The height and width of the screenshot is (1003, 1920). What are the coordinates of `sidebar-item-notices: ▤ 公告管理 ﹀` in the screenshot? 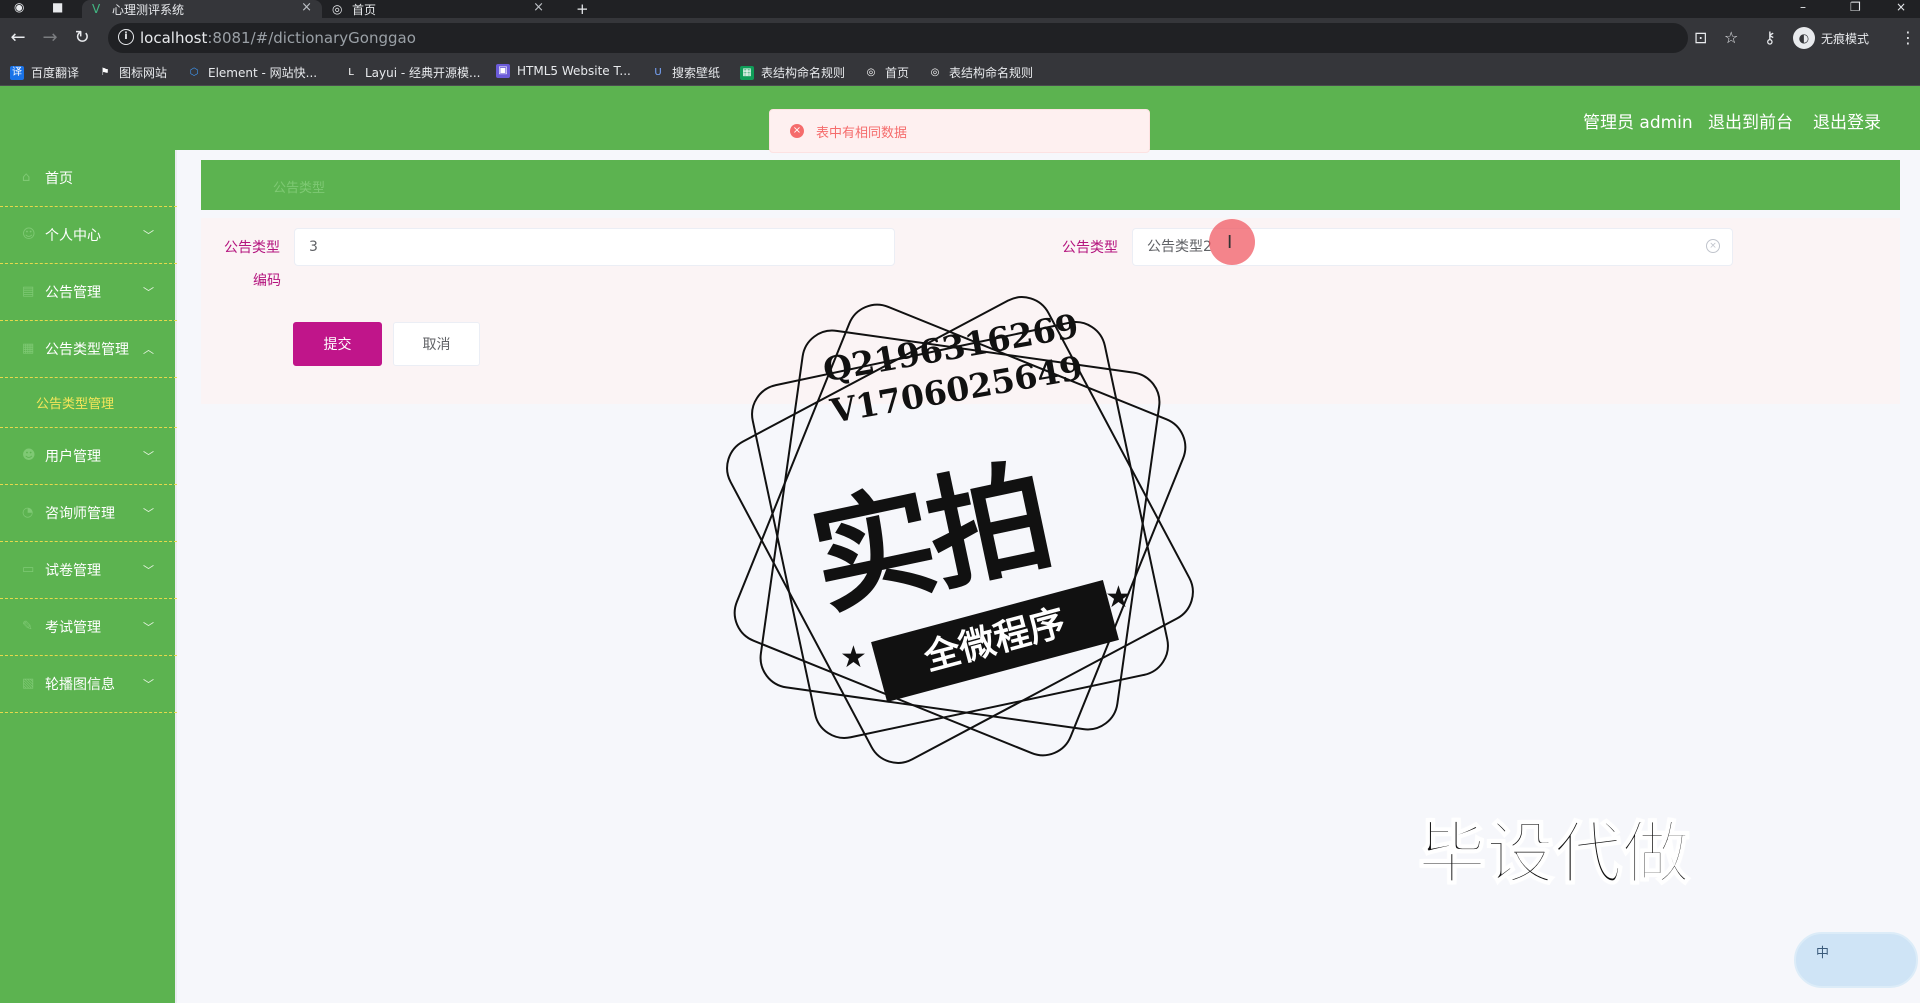 It's located at (88, 292).